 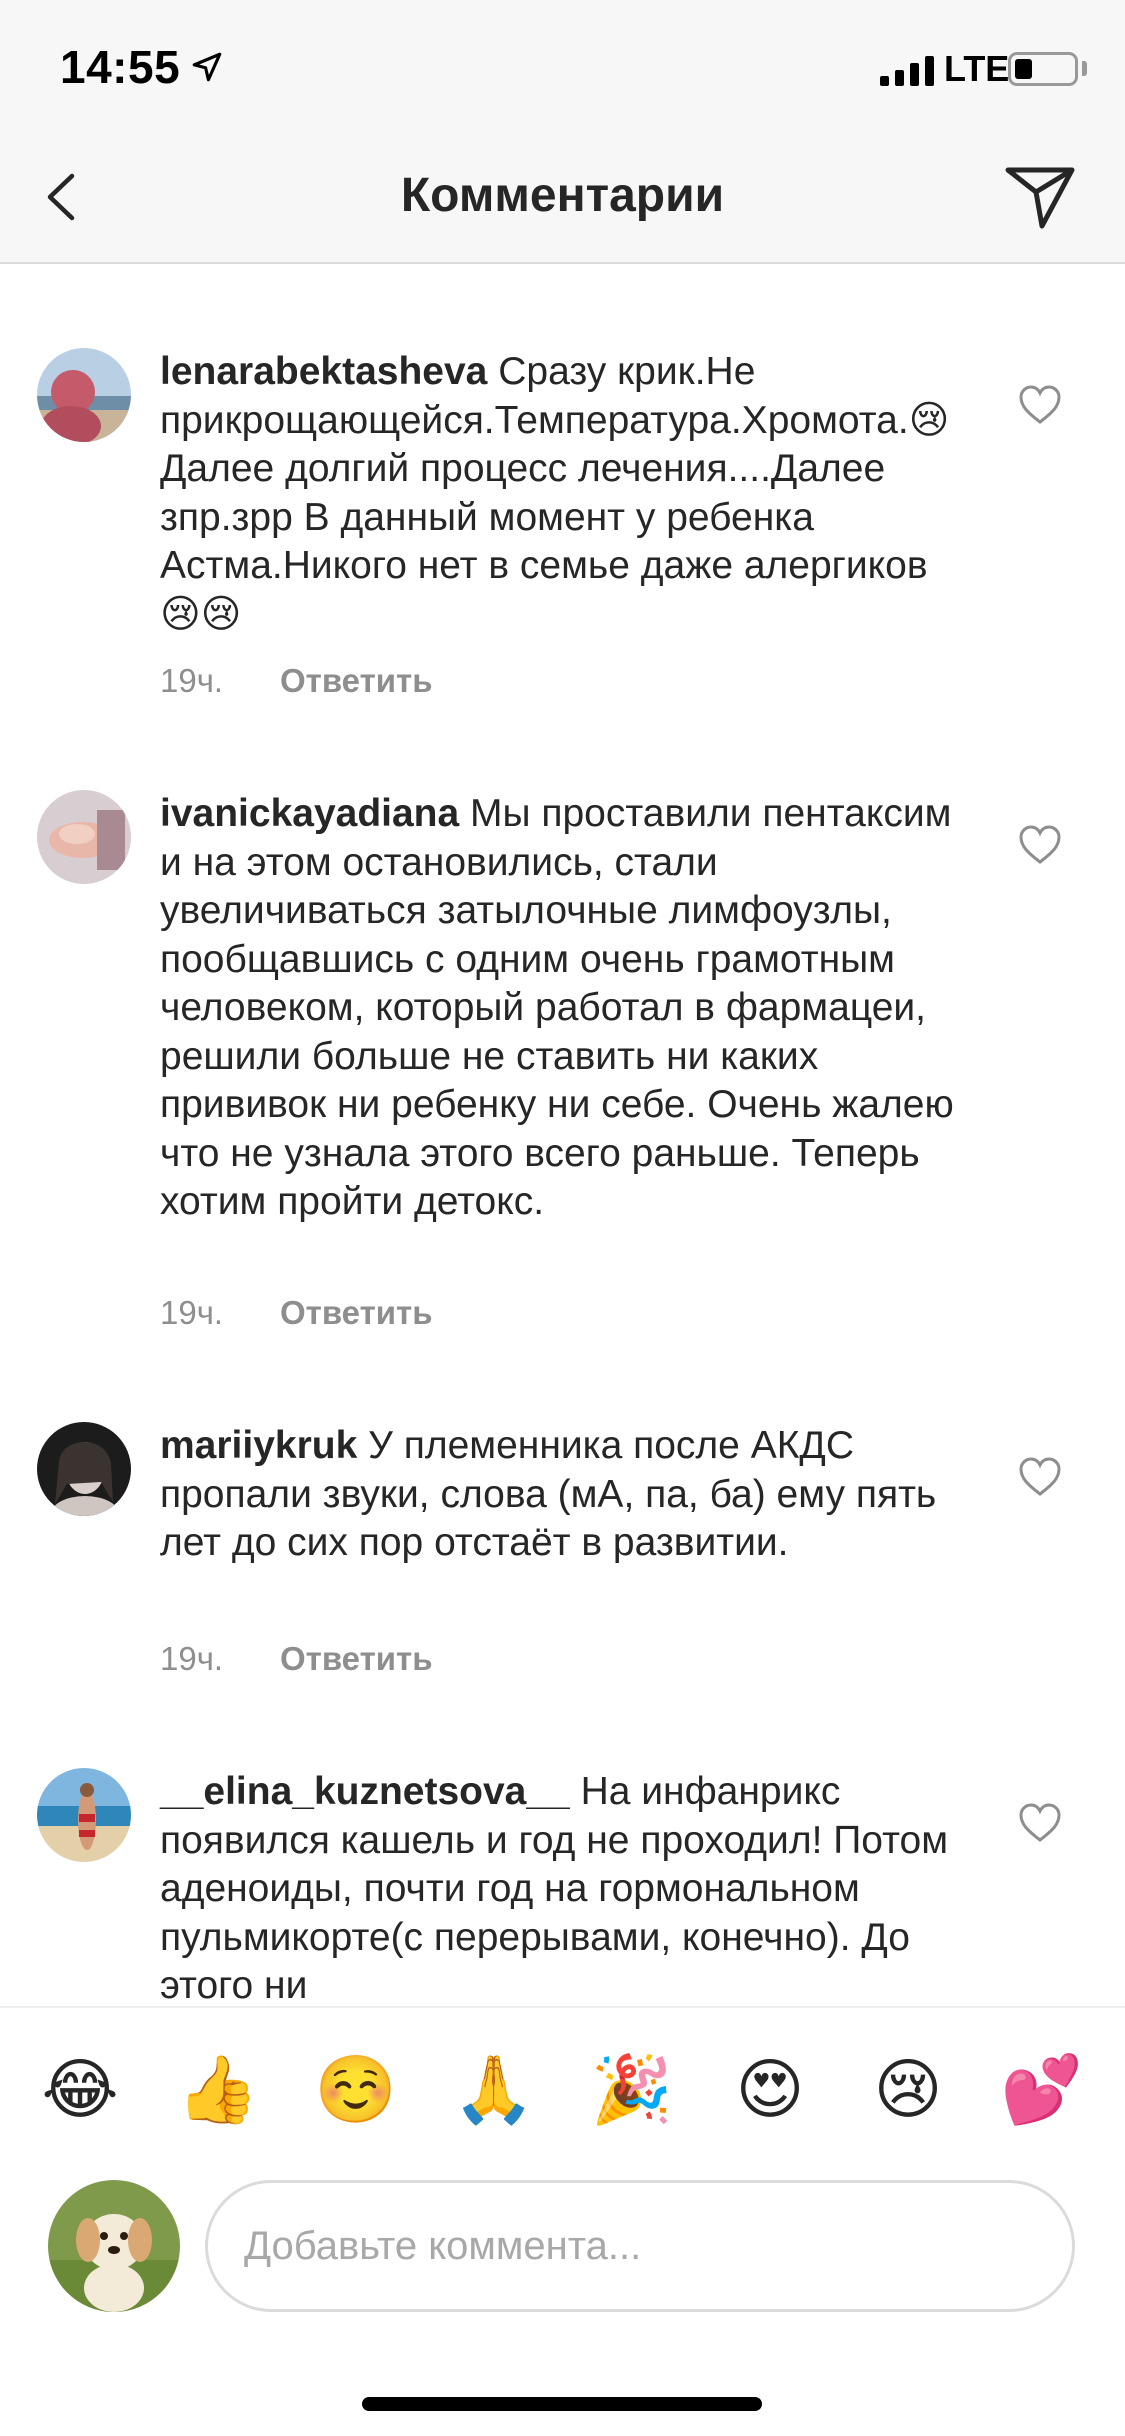 I want to click on emoji-bar: 😂 👍 ☺️ 🙏 🎉 😍 😢 💕, so click(x=562, y=2091).